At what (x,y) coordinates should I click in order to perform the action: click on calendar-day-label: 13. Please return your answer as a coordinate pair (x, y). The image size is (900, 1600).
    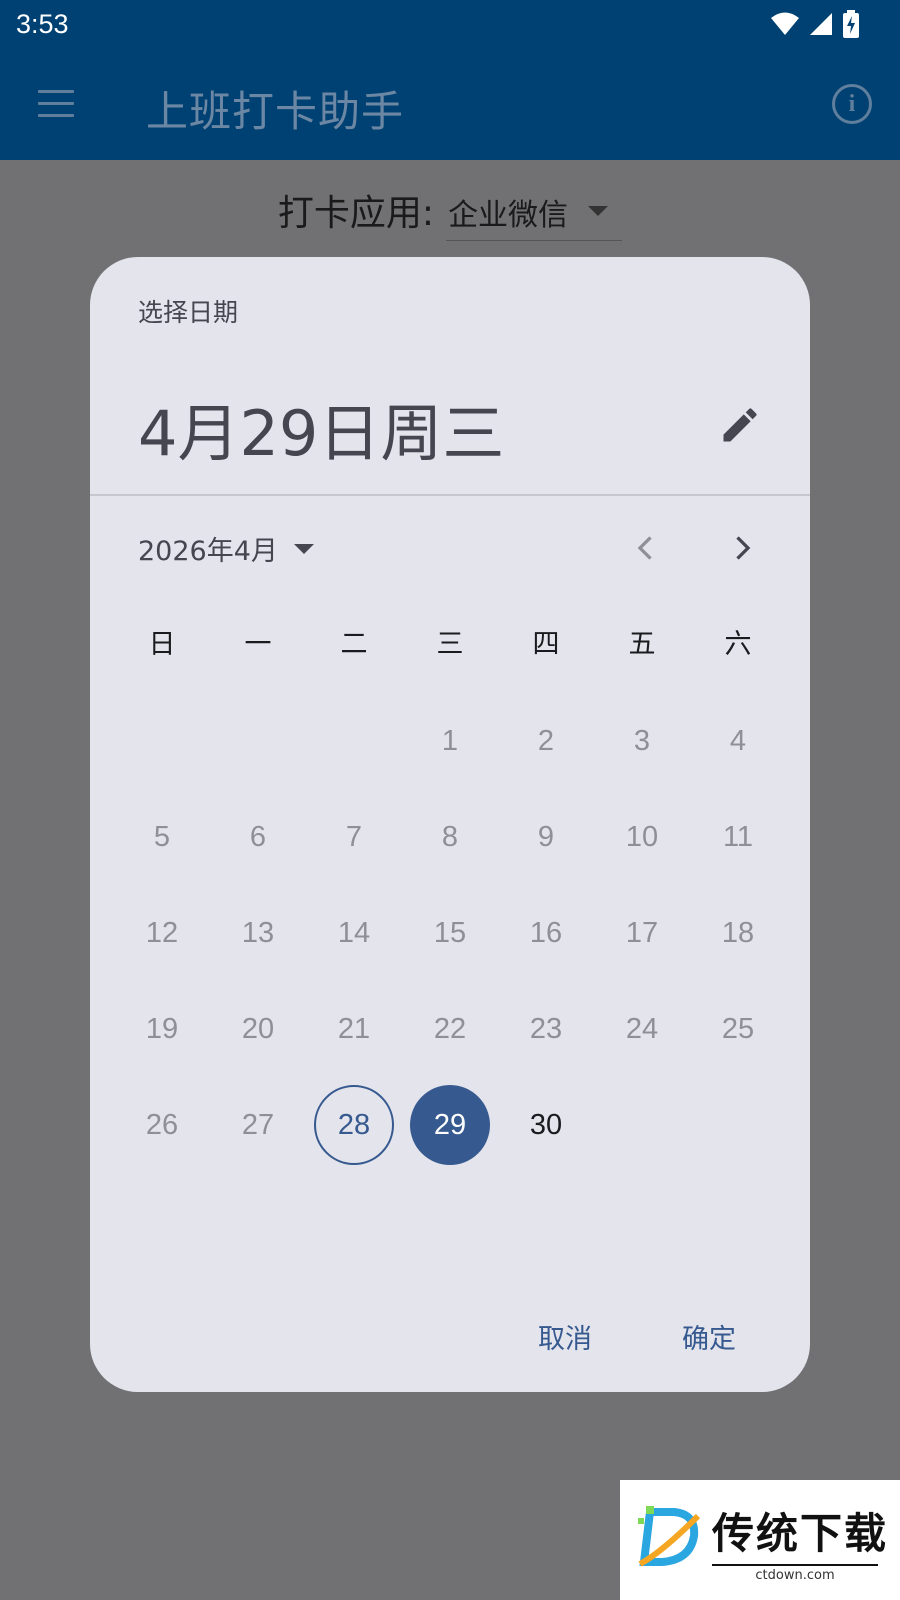
    Looking at the image, I should click on (258, 932).